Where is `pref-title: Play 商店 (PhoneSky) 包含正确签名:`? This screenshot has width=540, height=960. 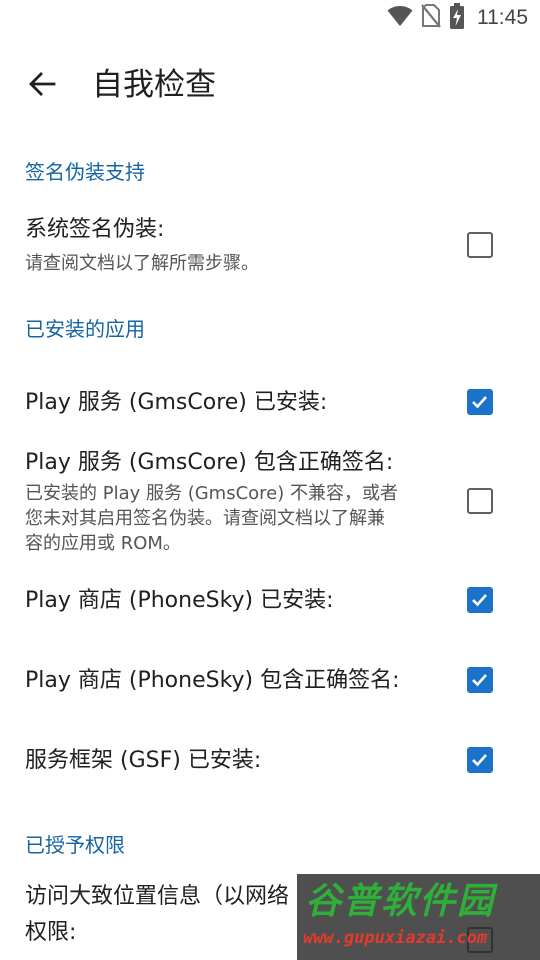
pref-title: Play 商店 (PhoneSky) 包含正确签名: is located at coordinates (212, 680).